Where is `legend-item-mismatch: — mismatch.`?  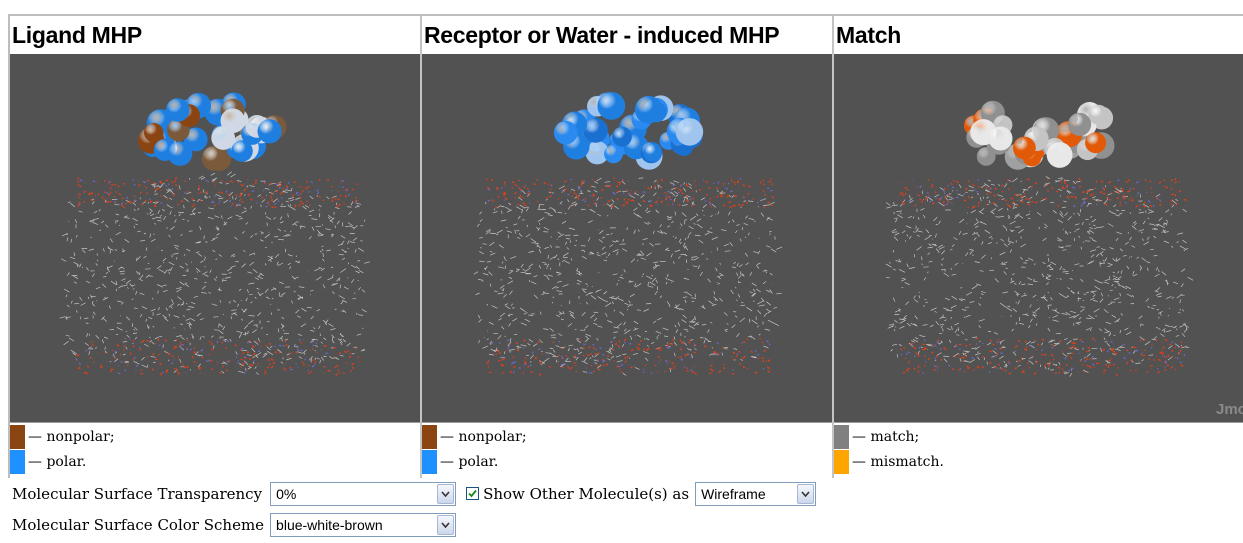 legend-item-mismatch: — mismatch. is located at coordinates (1038, 461).